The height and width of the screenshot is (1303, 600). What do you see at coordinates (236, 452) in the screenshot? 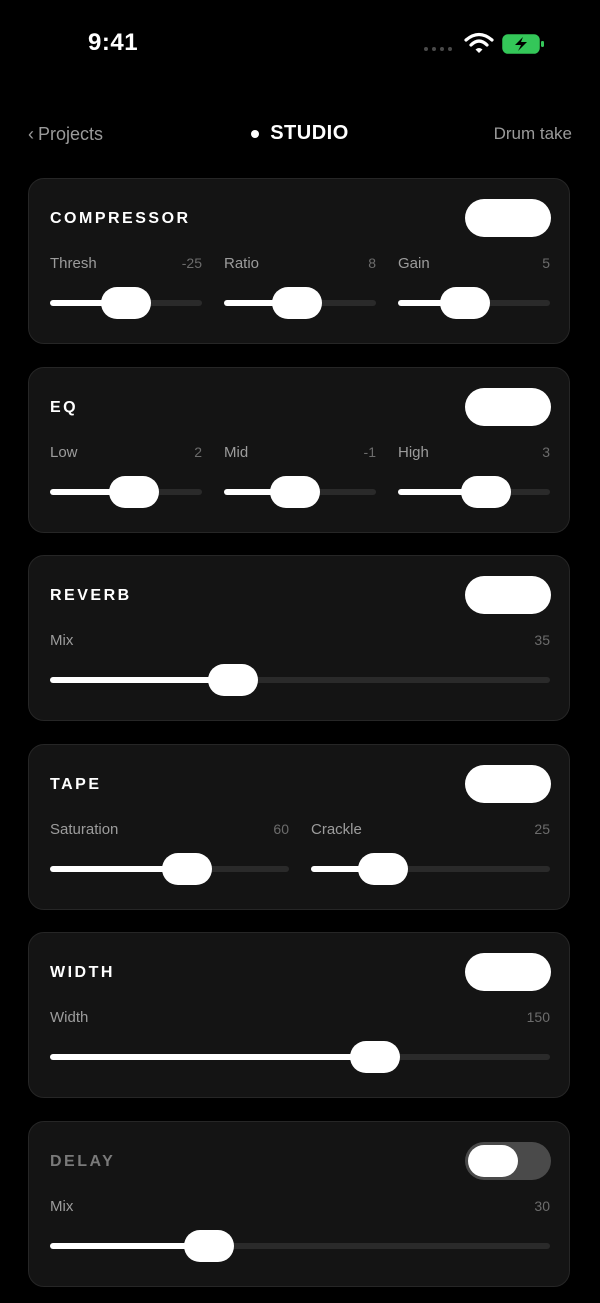
I see `param-label: Mid` at bounding box center [236, 452].